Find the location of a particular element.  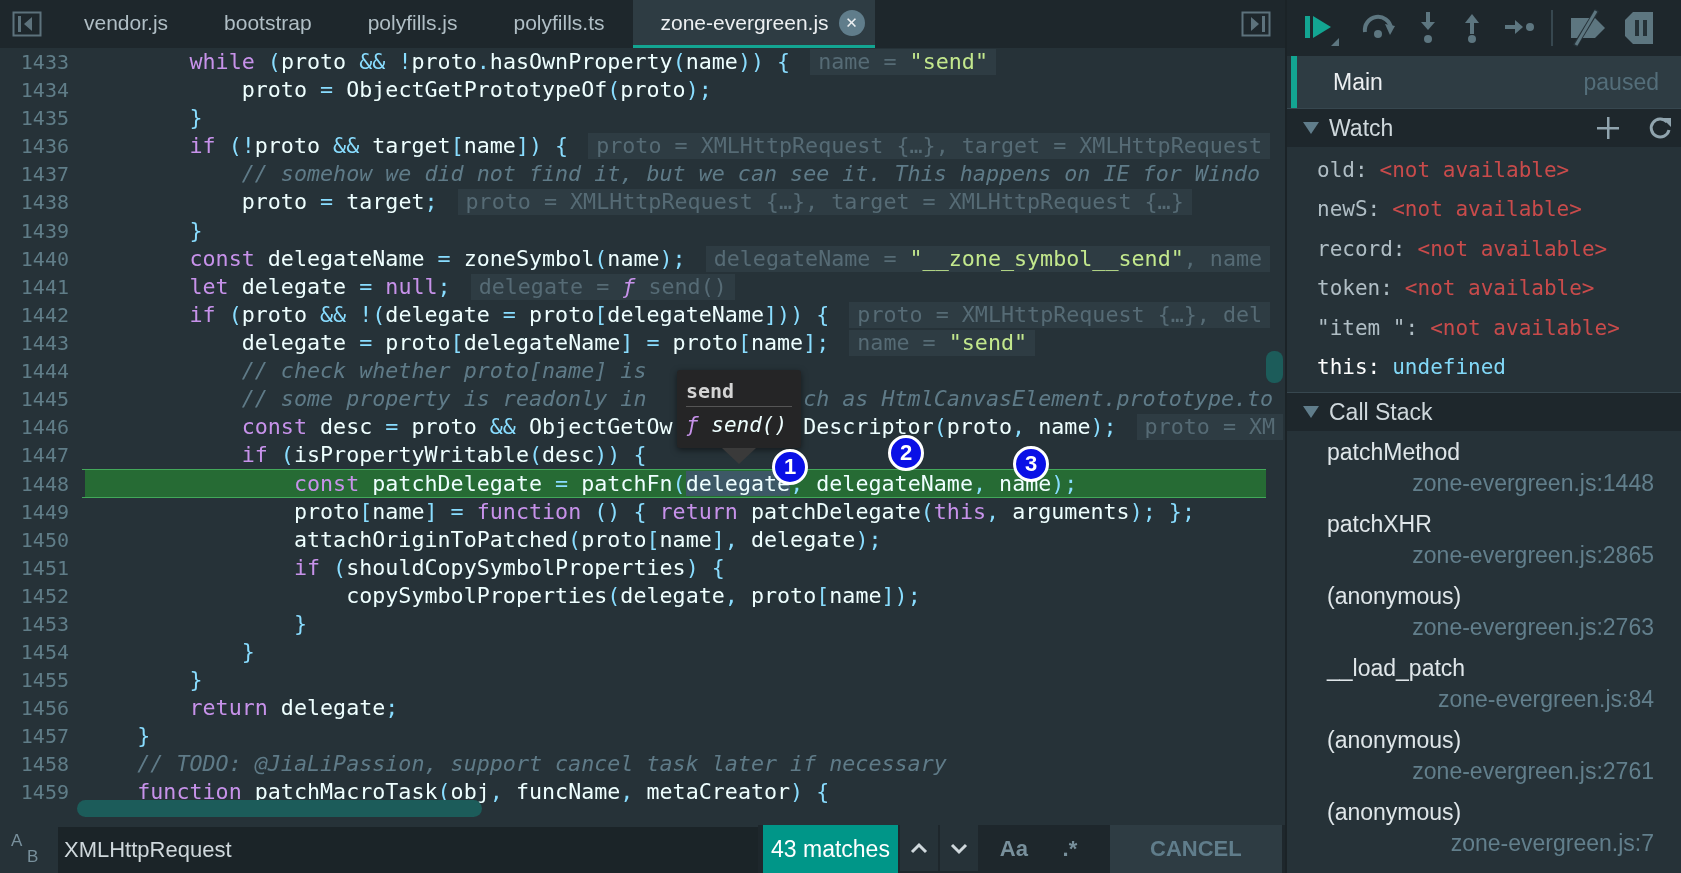

line-number: 1453 is located at coordinates (44, 624).